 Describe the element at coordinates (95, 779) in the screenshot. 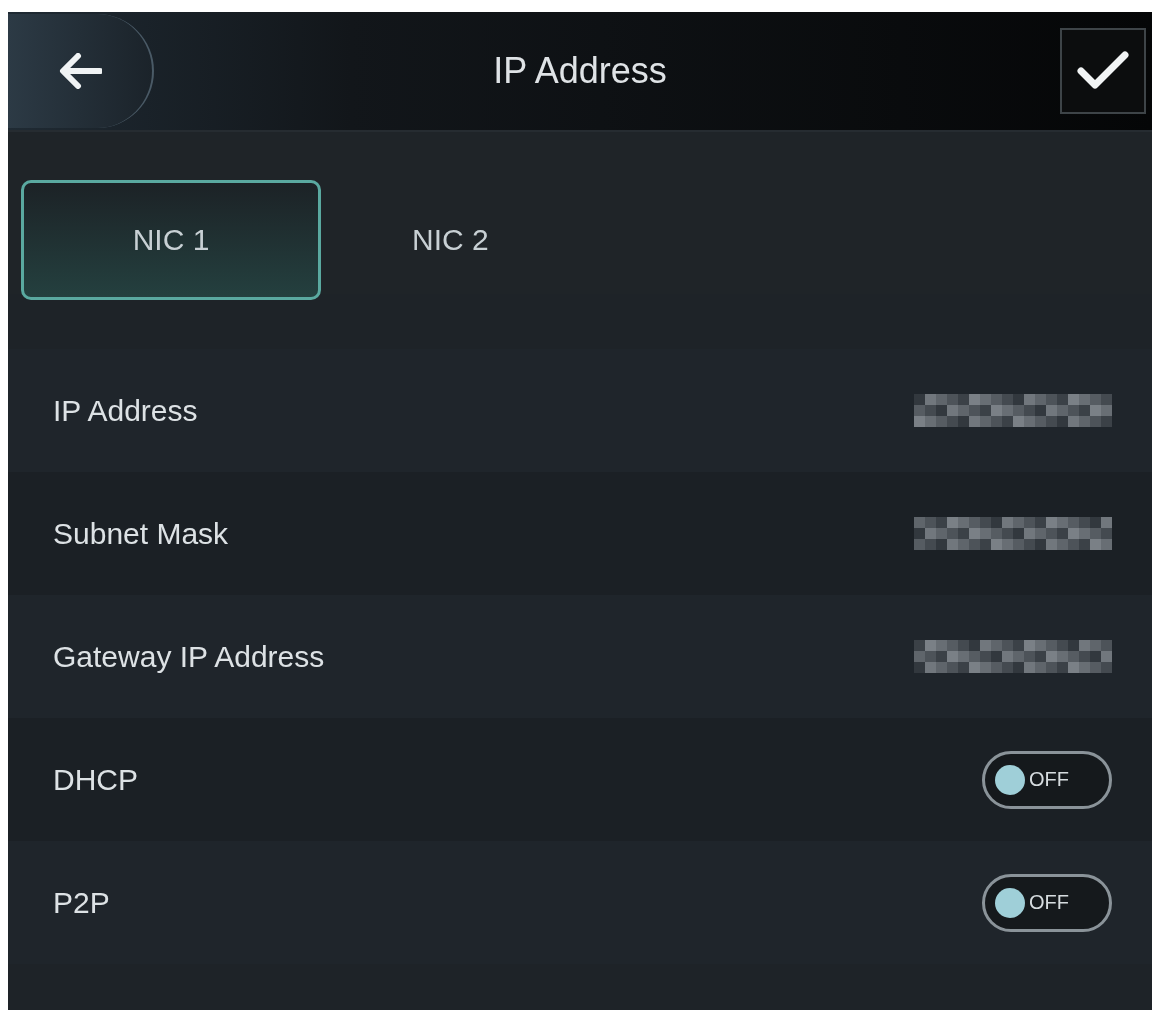

I see `row-label: DHCP` at that location.